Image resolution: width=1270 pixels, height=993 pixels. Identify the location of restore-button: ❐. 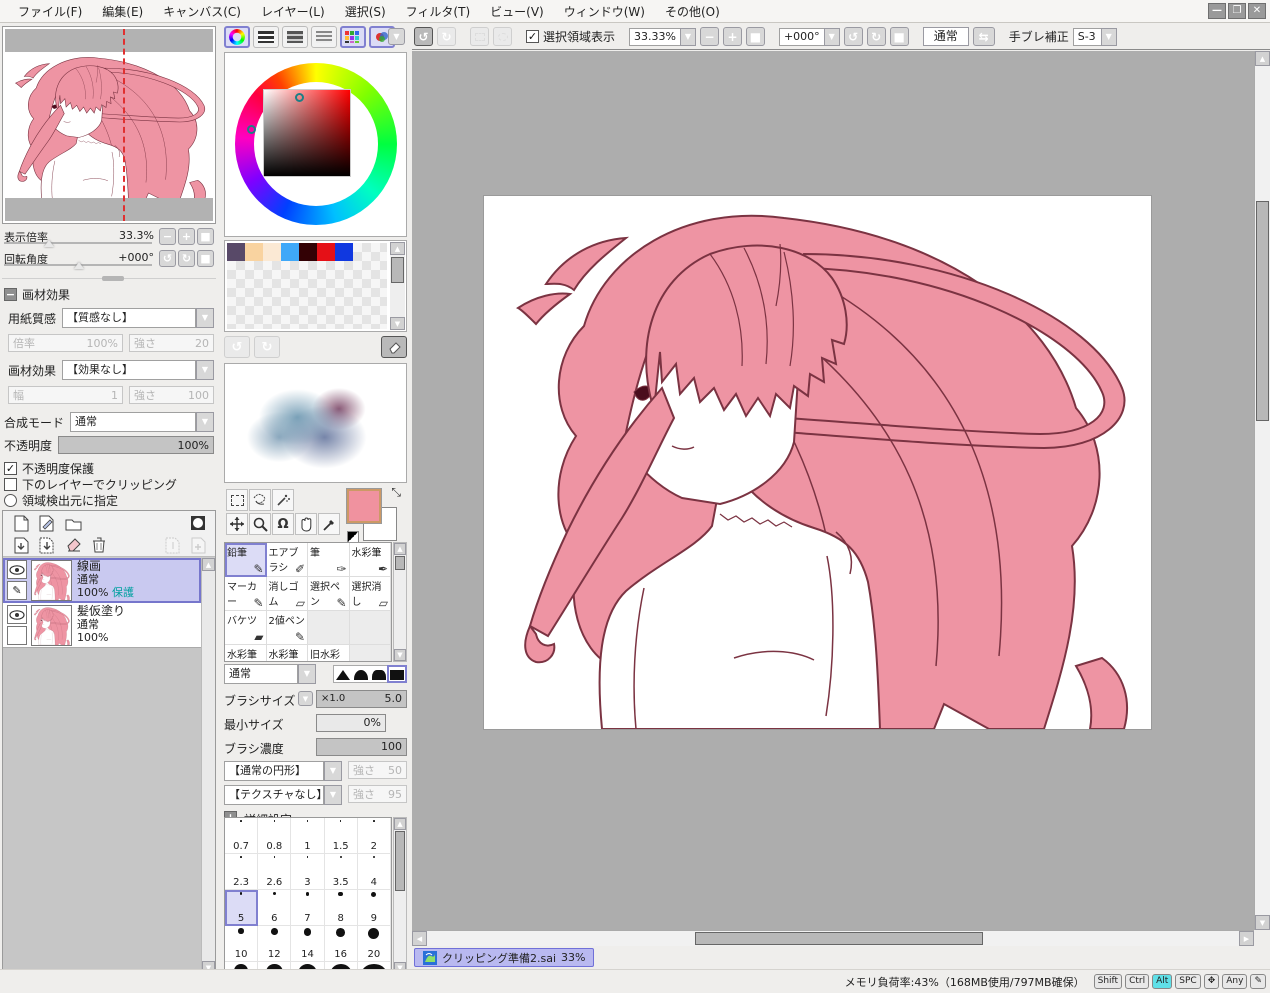
(1237, 11).